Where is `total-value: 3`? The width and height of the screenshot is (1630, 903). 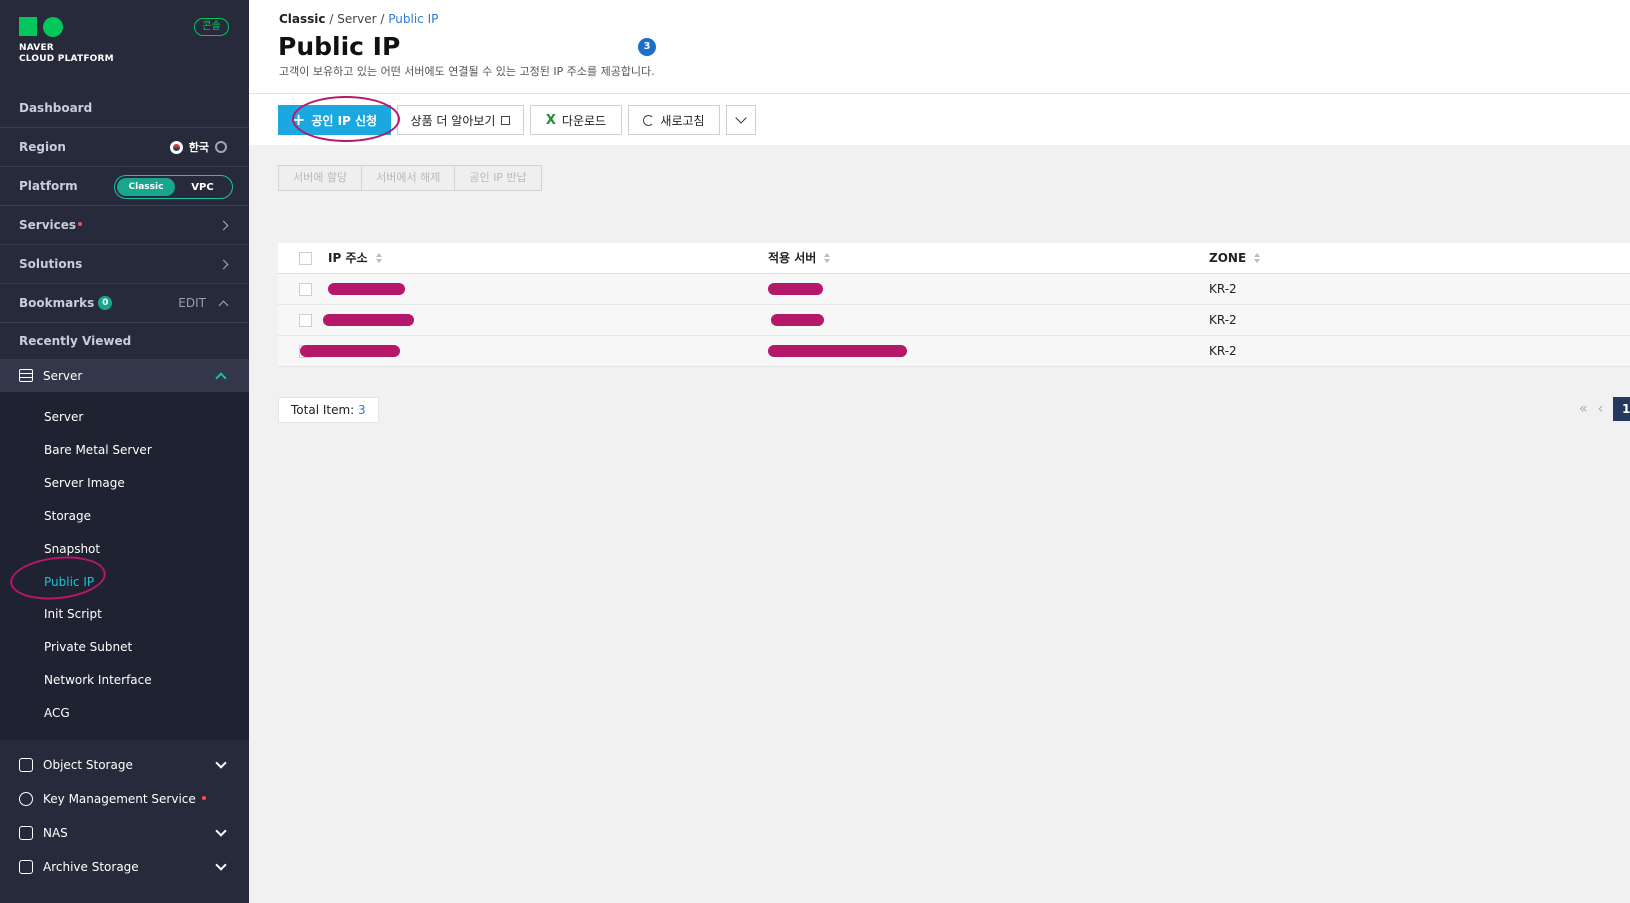 total-value: 3 is located at coordinates (362, 410).